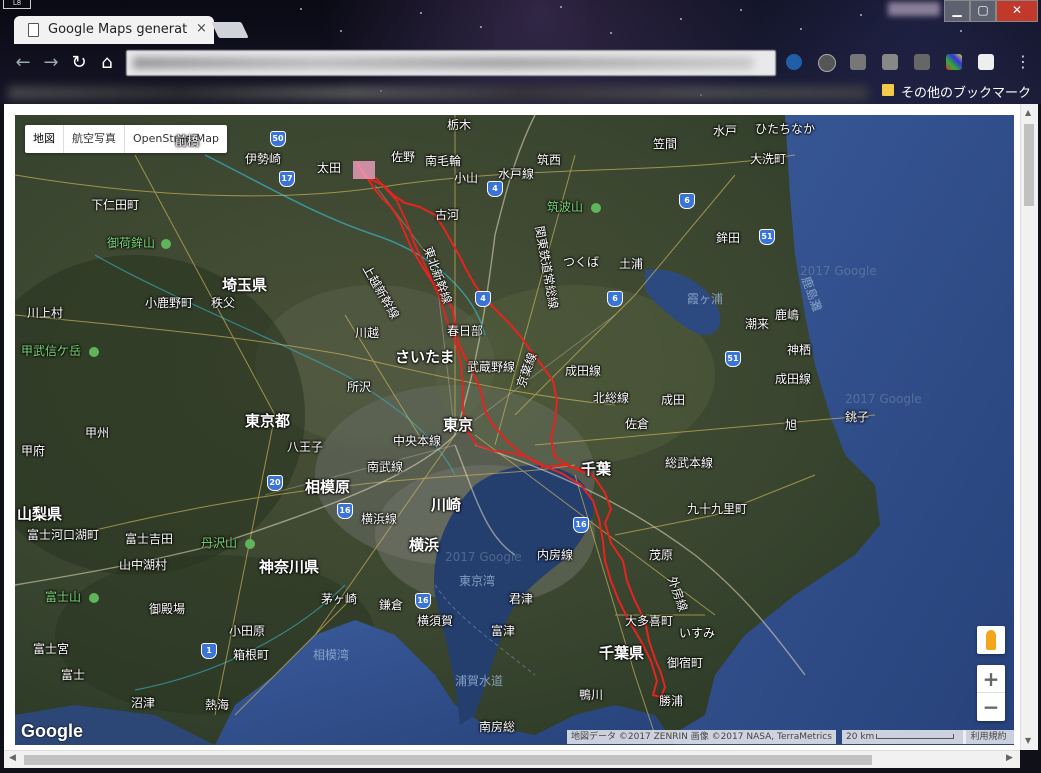 The width and height of the screenshot is (1041, 773). I want to click on route-shield: 16, so click(345, 511).